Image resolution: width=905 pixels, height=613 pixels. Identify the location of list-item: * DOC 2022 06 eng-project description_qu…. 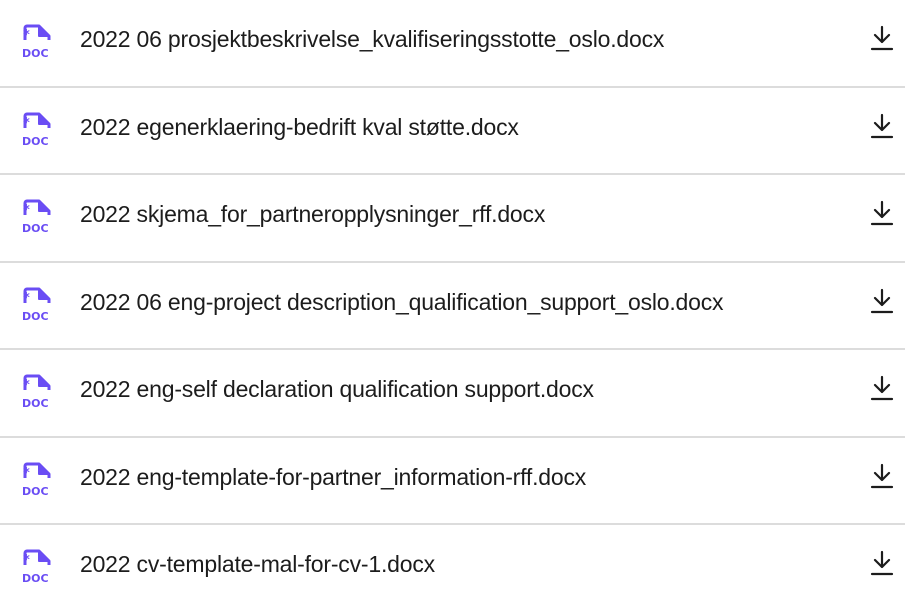
(452, 306).